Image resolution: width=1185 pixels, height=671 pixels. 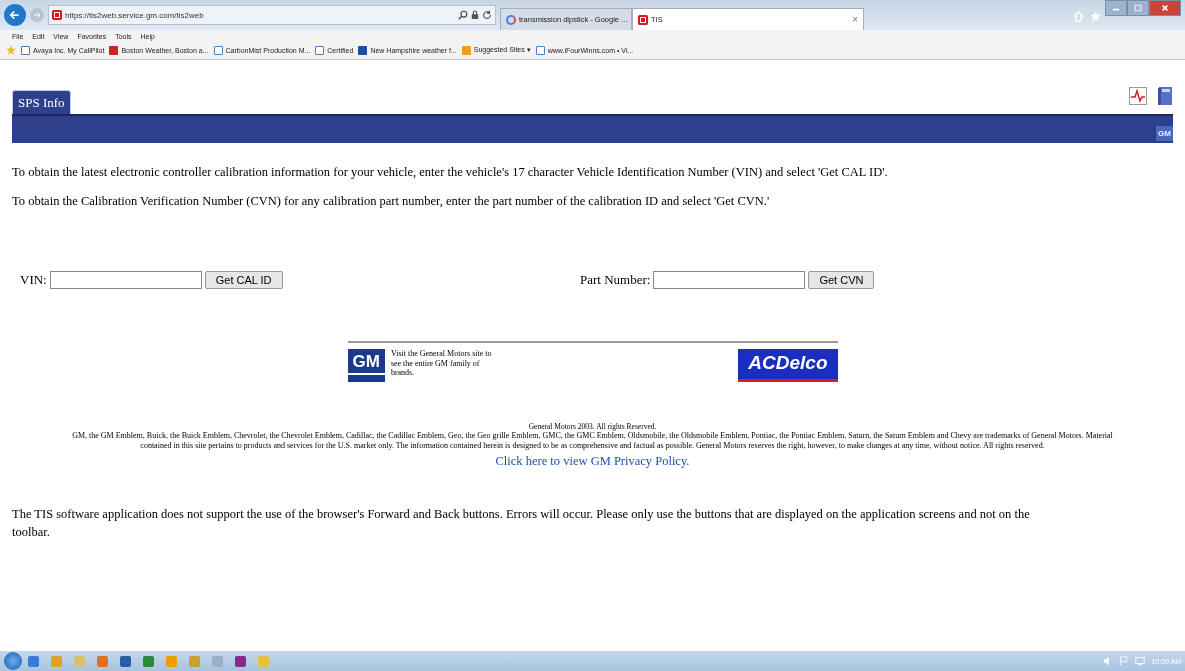 I want to click on close-icon, so click(x=1165, y=8).